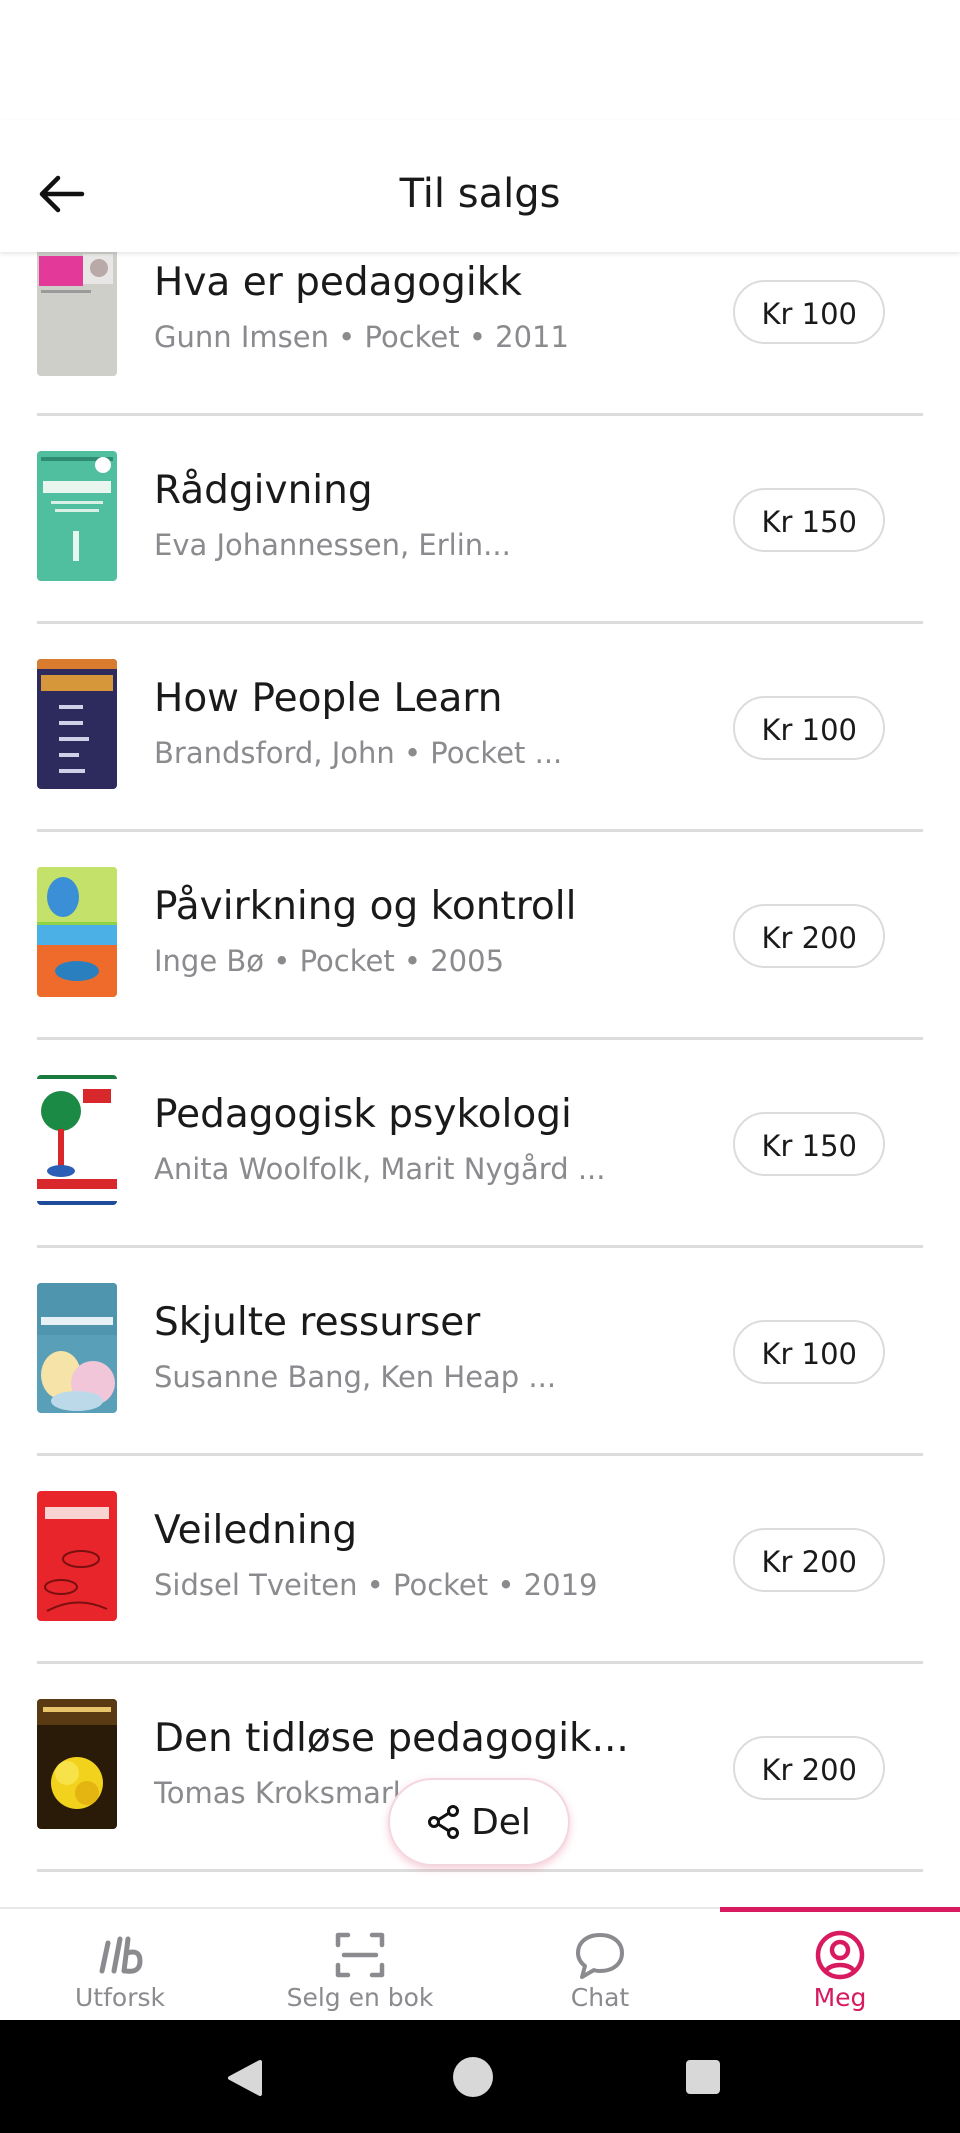  I want to click on utforsk-logo-icon, so click(121, 1955).